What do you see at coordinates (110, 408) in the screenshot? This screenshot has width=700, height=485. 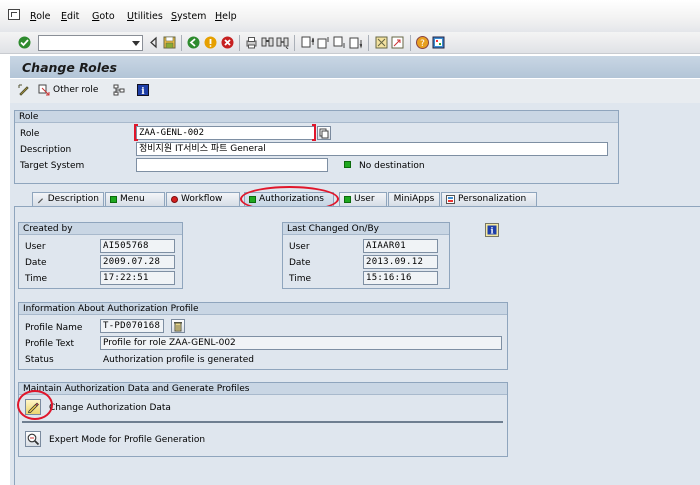 I see `change-authorization-data-label: Change Authorization Data` at bounding box center [110, 408].